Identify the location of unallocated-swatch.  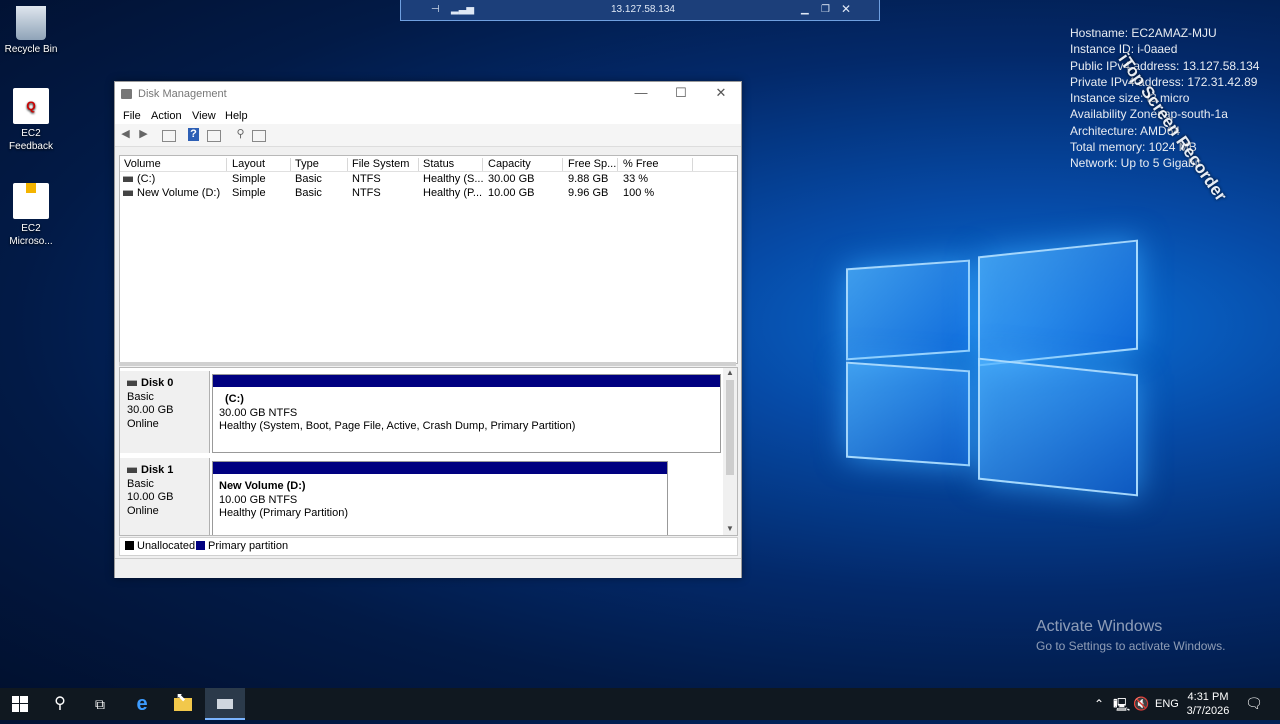
(129, 545).